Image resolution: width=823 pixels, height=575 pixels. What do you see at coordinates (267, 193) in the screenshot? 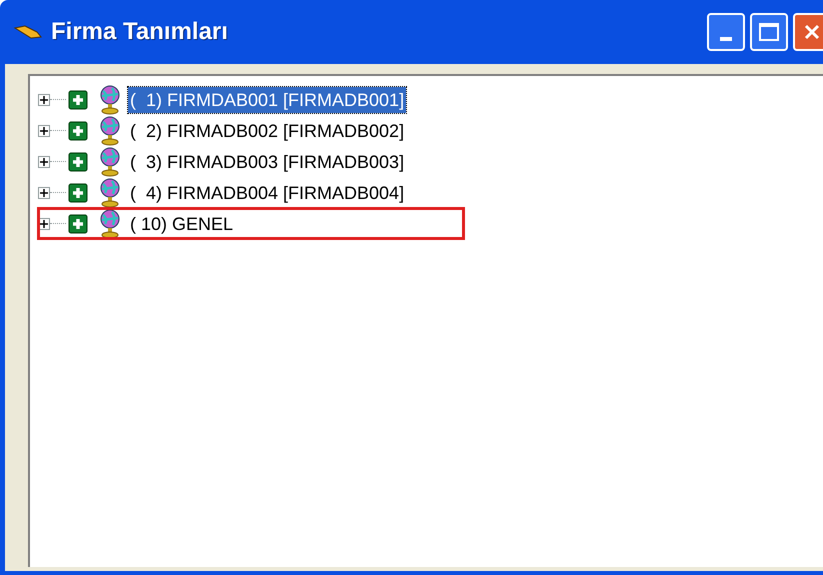
I see `tree-item: ( 4) FIRMADB004 [FIRMADB004]` at bounding box center [267, 193].